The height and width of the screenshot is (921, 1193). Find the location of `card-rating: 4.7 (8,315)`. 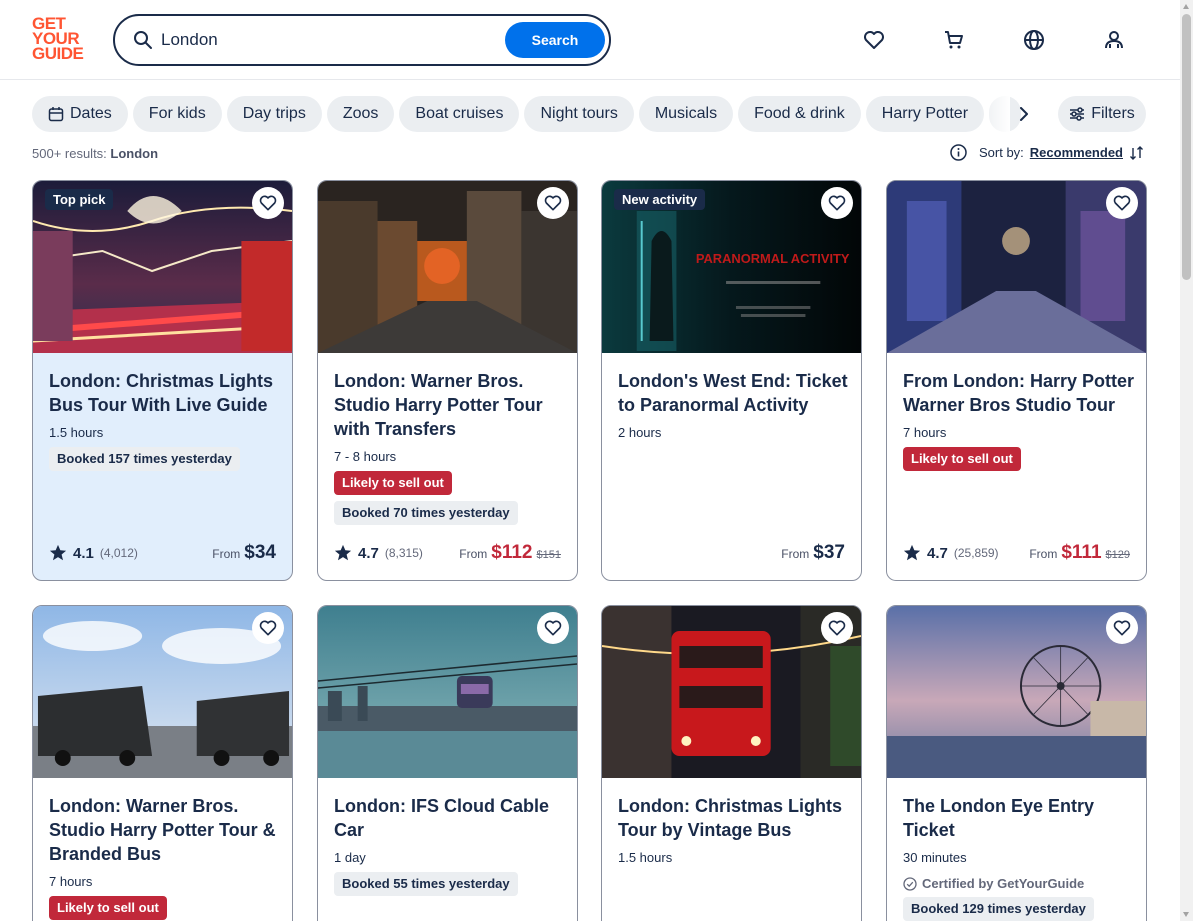

card-rating: 4.7 (8,315) is located at coordinates (378, 553).